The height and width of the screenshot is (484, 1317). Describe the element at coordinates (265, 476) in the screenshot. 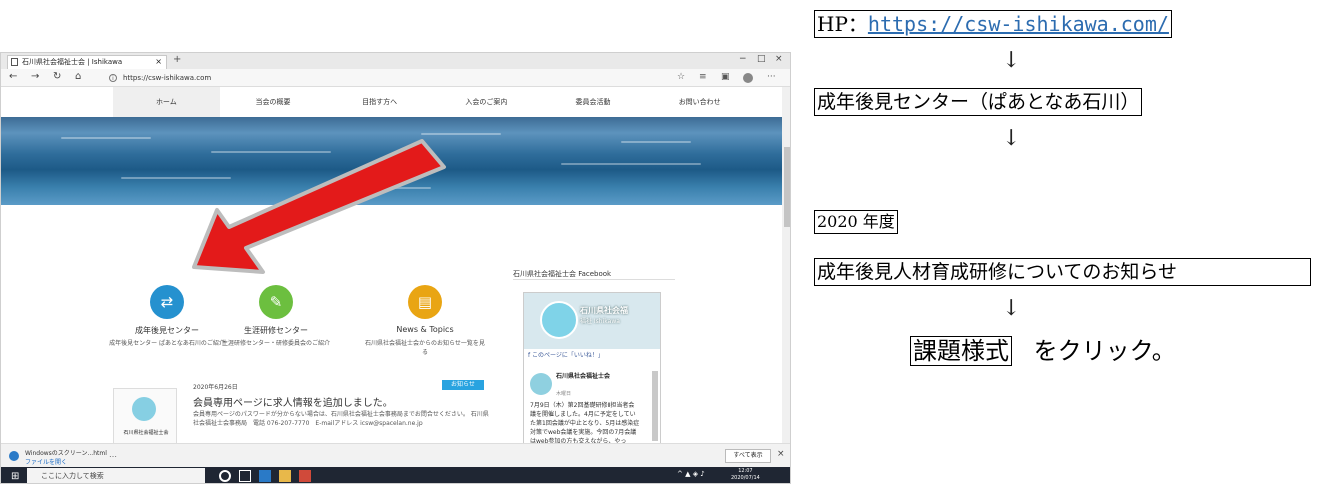

I see `edge-taskbar-icon` at that location.